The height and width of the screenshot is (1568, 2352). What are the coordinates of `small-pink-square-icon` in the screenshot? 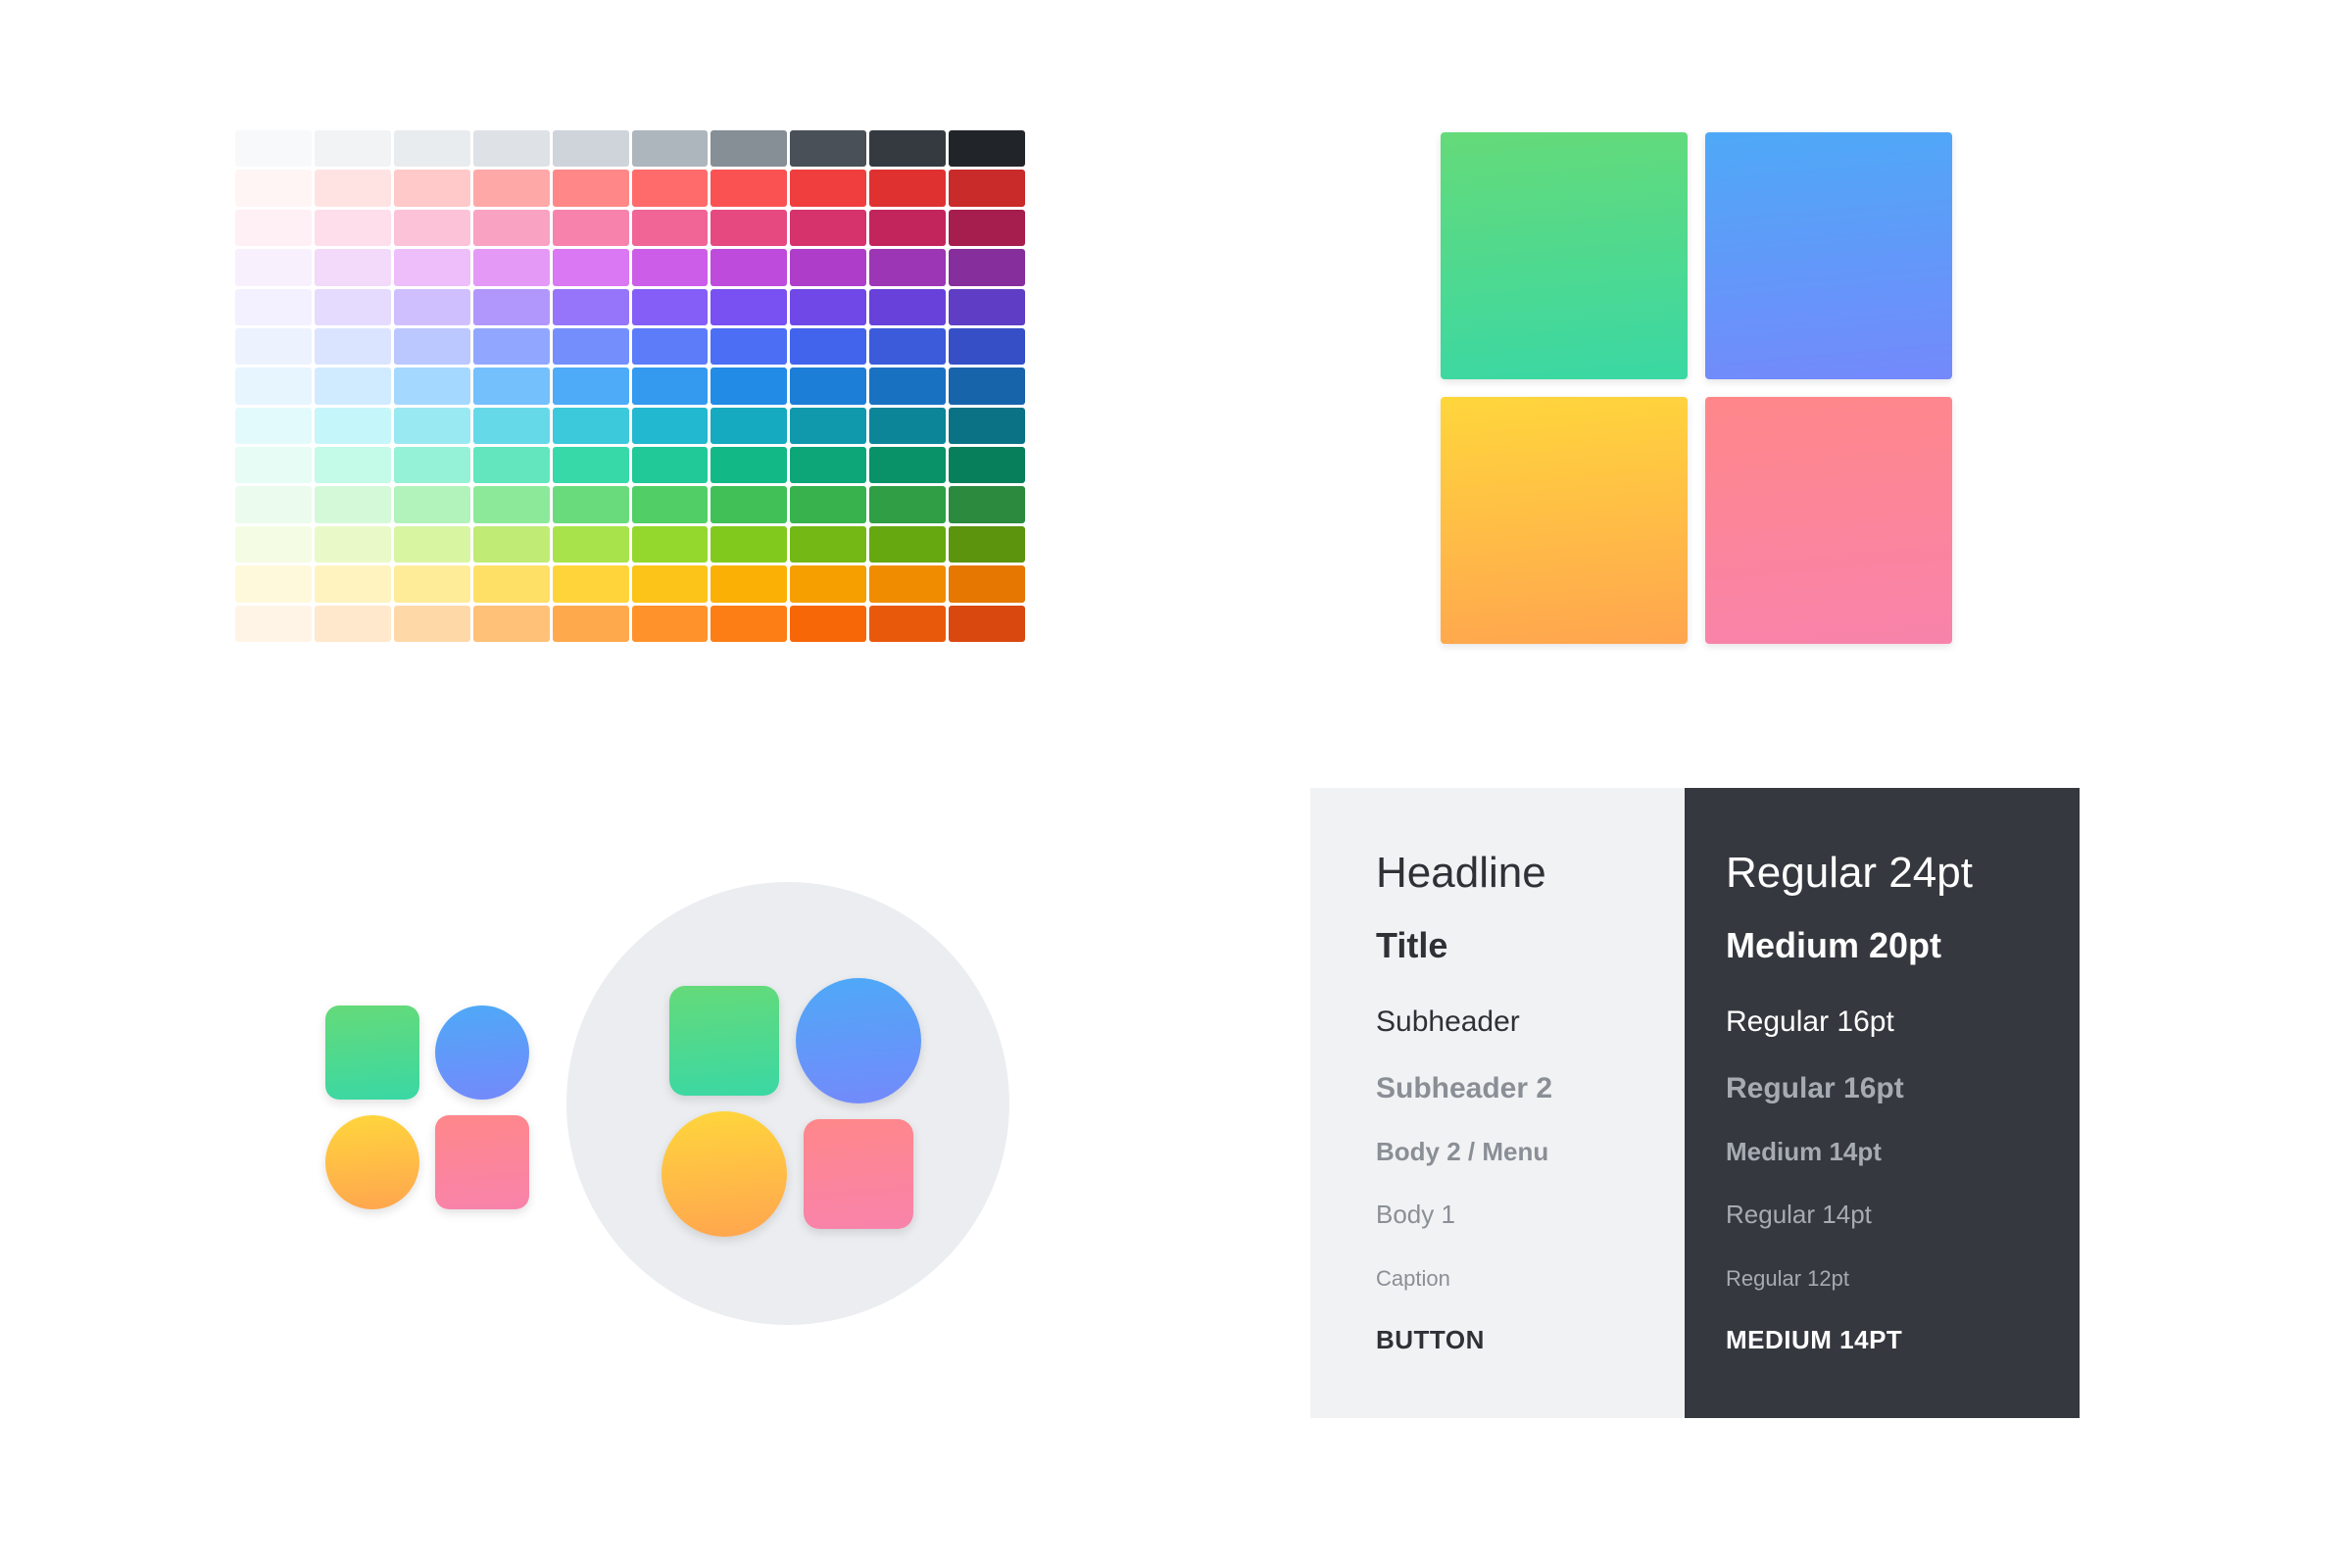 It's located at (482, 1162).